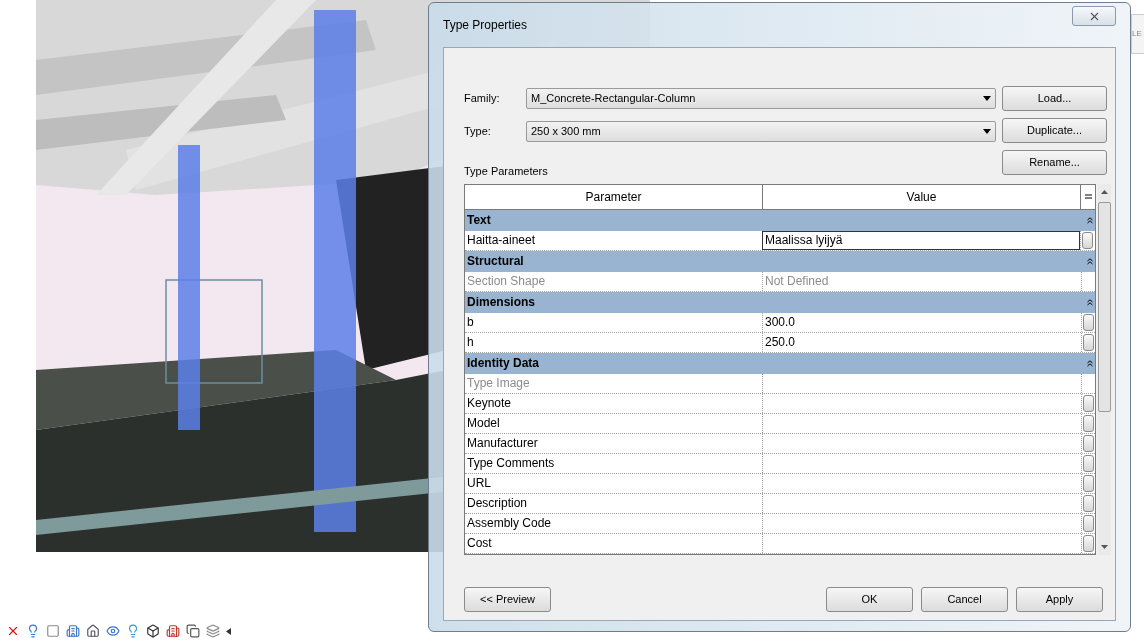 The image size is (1144, 643). What do you see at coordinates (13, 631) in the screenshot?
I see `close-icon` at bounding box center [13, 631].